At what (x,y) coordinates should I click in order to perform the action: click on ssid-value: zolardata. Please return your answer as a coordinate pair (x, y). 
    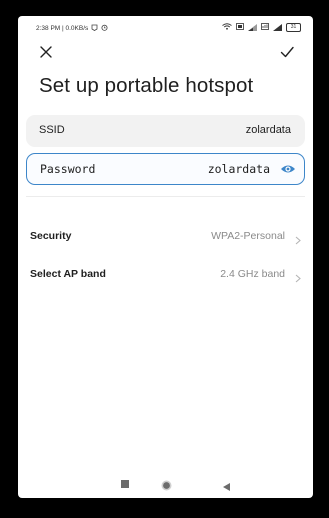
    Looking at the image, I should click on (268, 130).